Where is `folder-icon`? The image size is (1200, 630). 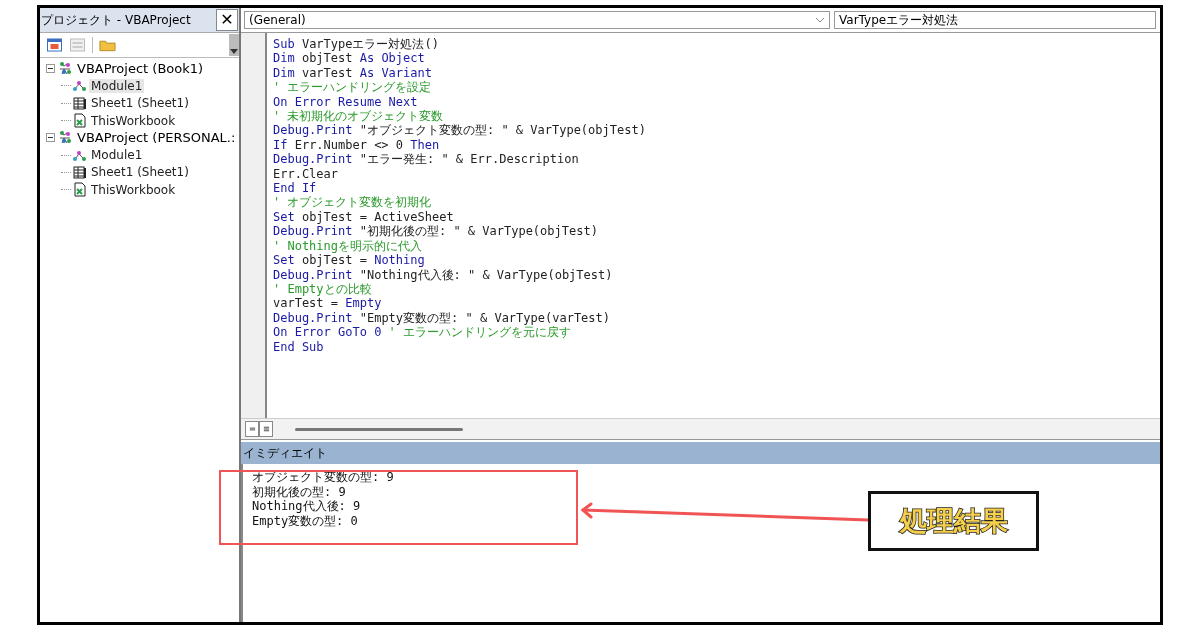
folder-icon is located at coordinates (107, 45).